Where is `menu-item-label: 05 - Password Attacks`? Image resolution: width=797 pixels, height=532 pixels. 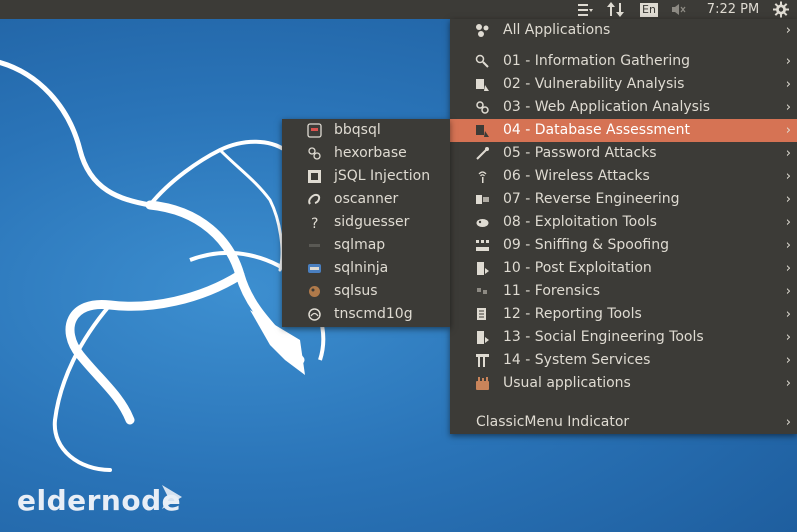 menu-item-label: 05 - Password Attacks is located at coordinates (580, 153).